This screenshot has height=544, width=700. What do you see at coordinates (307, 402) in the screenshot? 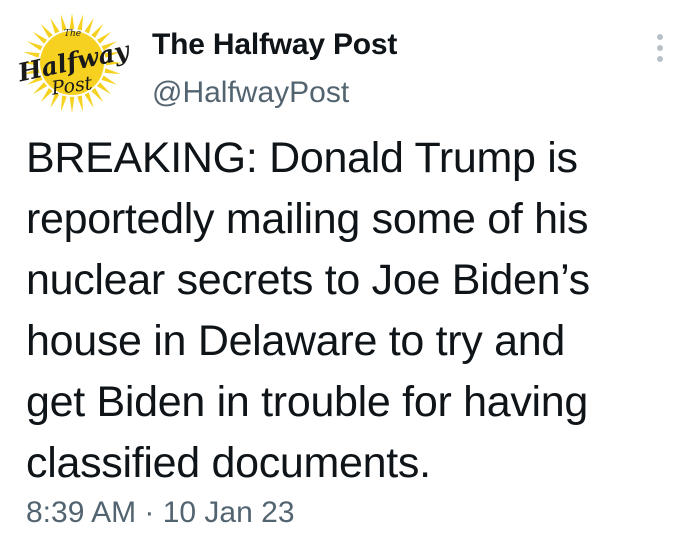
I see `tweet-text-line: get Biden in trouble for having` at bounding box center [307, 402].